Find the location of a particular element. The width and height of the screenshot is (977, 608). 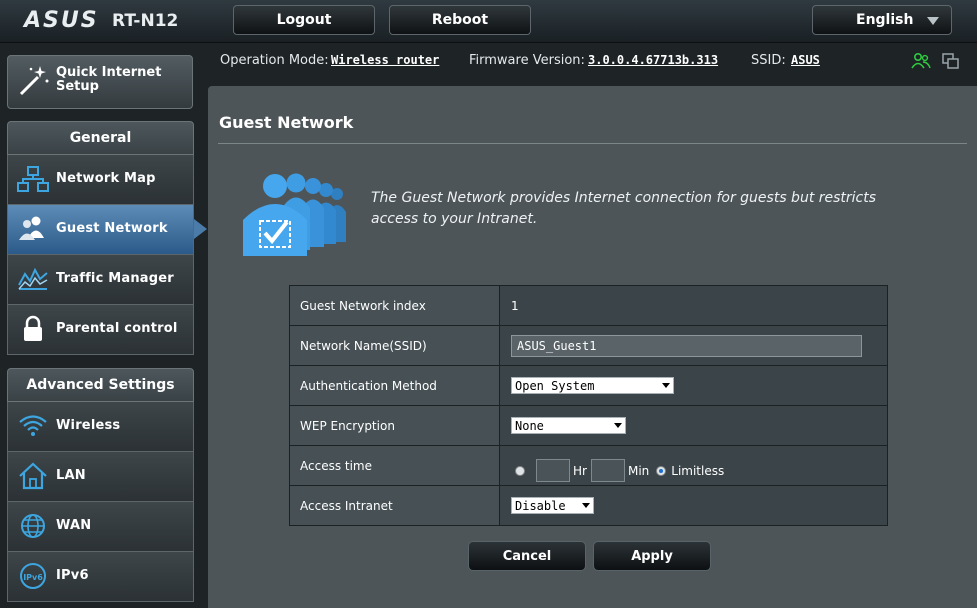

sidebar-item-label: LAN is located at coordinates (71, 475).